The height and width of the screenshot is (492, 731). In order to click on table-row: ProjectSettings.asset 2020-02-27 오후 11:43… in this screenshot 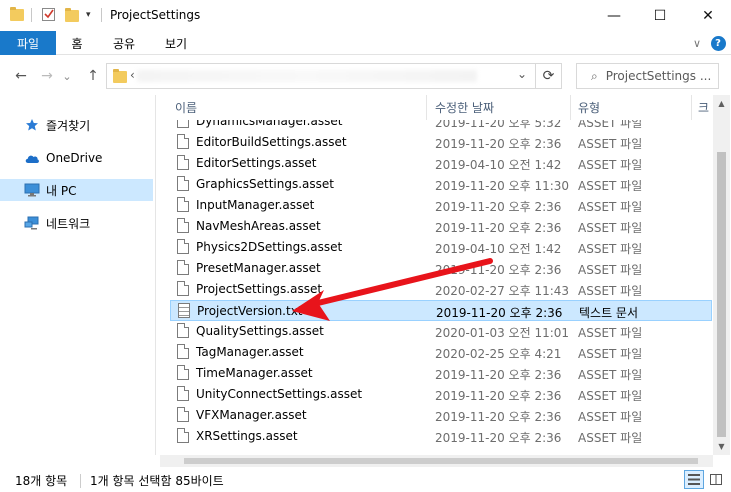, I will do `click(441, 289)`.